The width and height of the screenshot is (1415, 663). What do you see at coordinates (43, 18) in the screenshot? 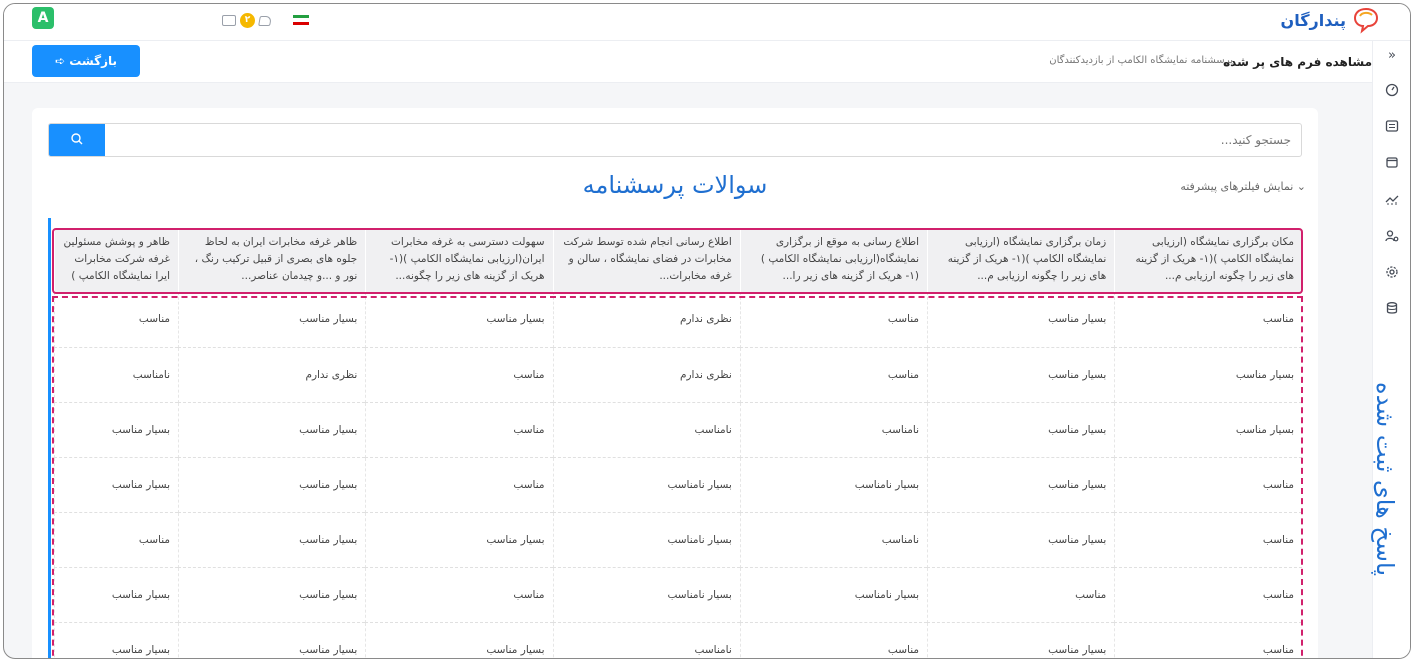
I see `user-avatar: A` at bounding box center [43, 18].